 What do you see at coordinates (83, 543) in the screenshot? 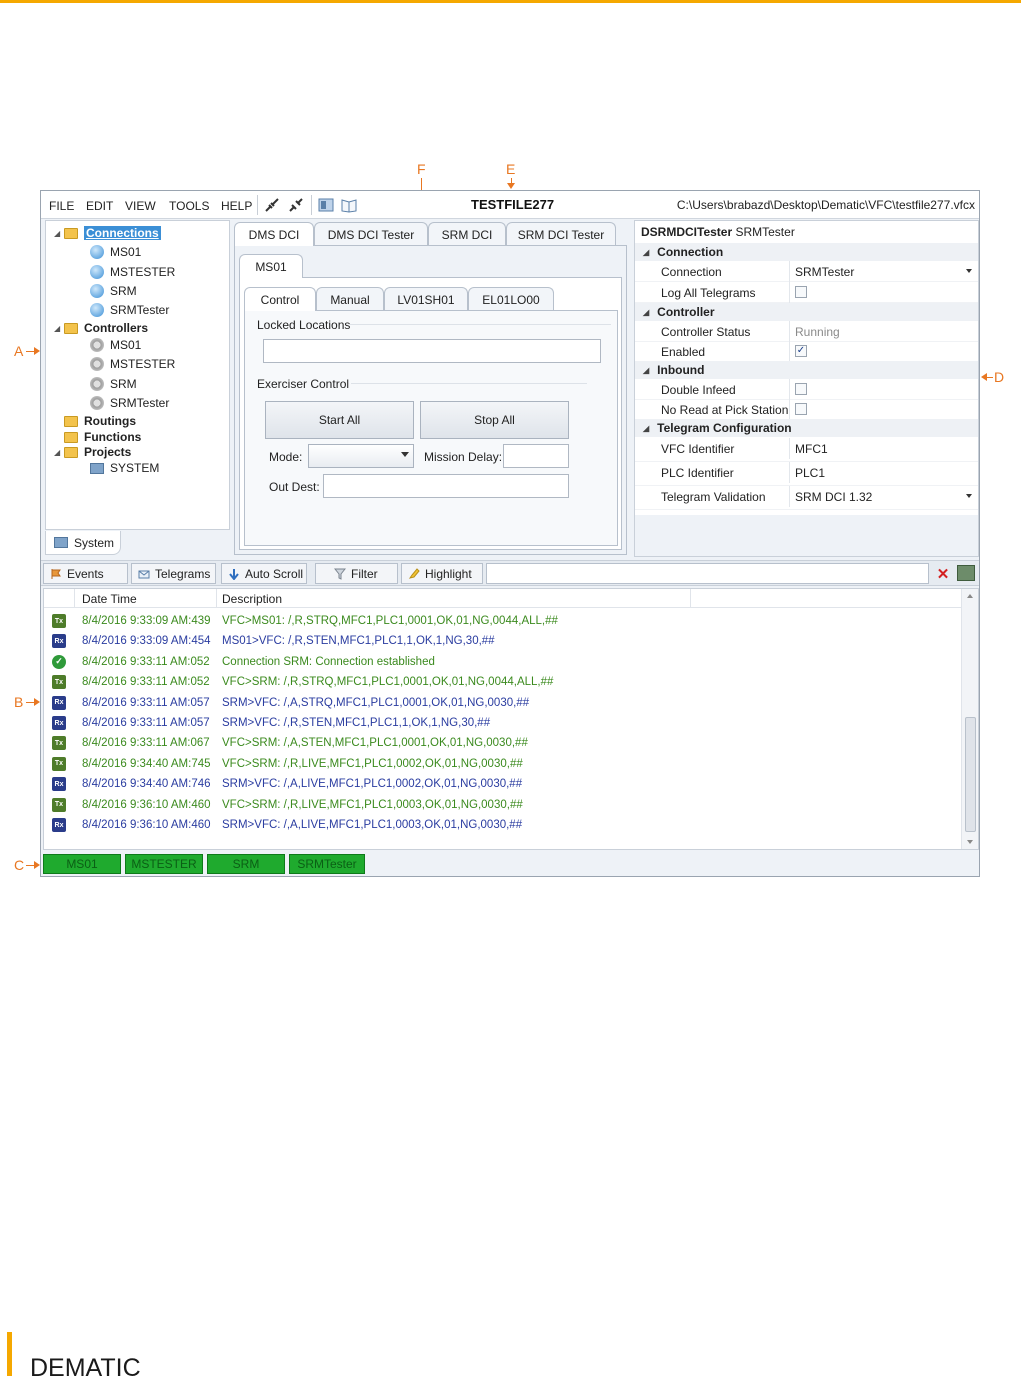
I see `tab-system: System` at bounding box center [83, 543].